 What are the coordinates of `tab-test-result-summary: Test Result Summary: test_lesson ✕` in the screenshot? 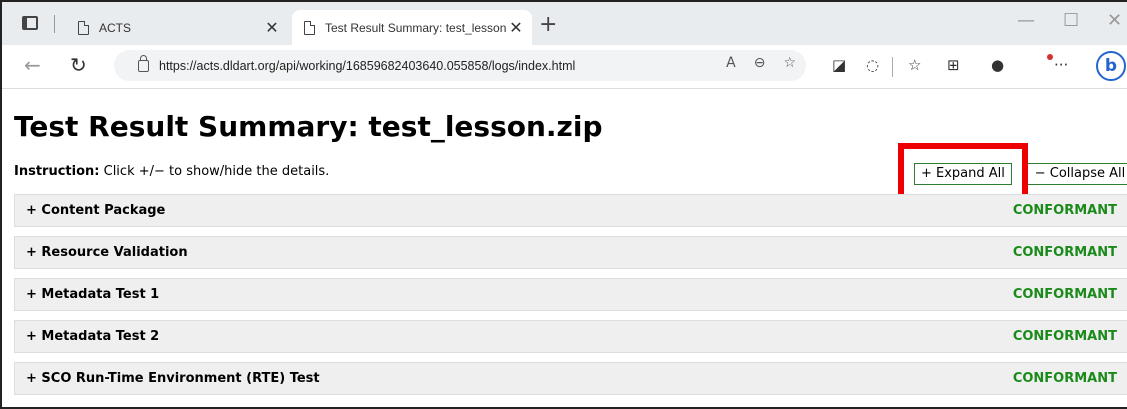 It's located at (412, 27).